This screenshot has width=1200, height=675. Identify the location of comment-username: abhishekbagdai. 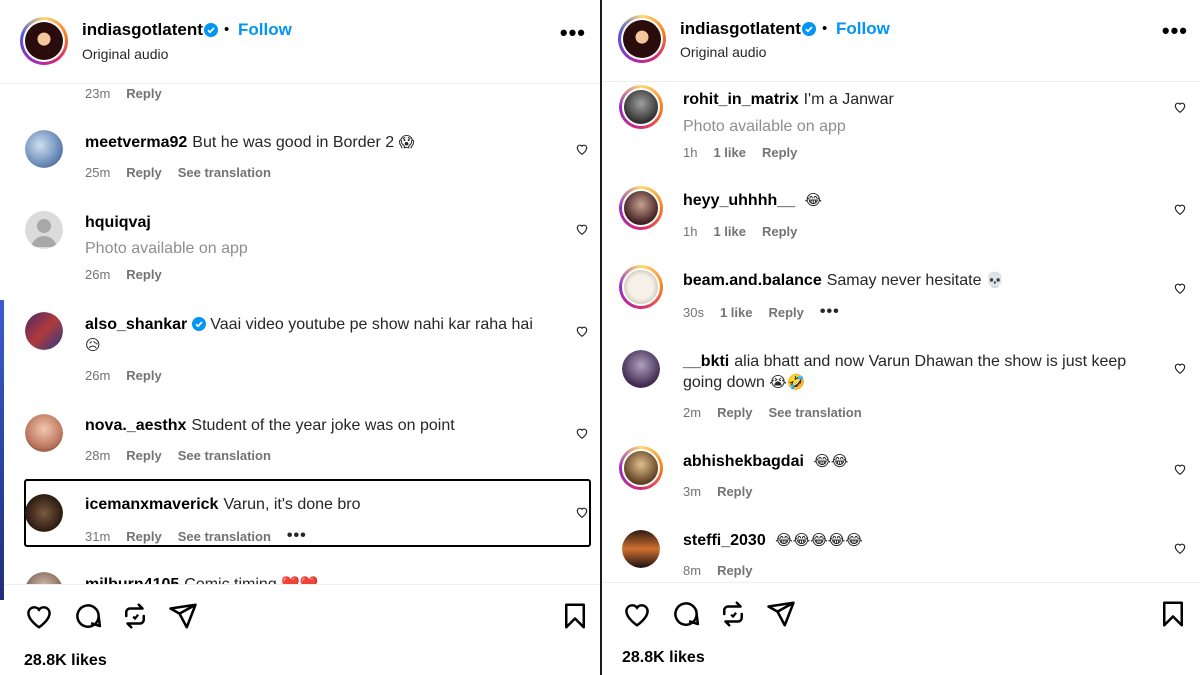
(743, 461).